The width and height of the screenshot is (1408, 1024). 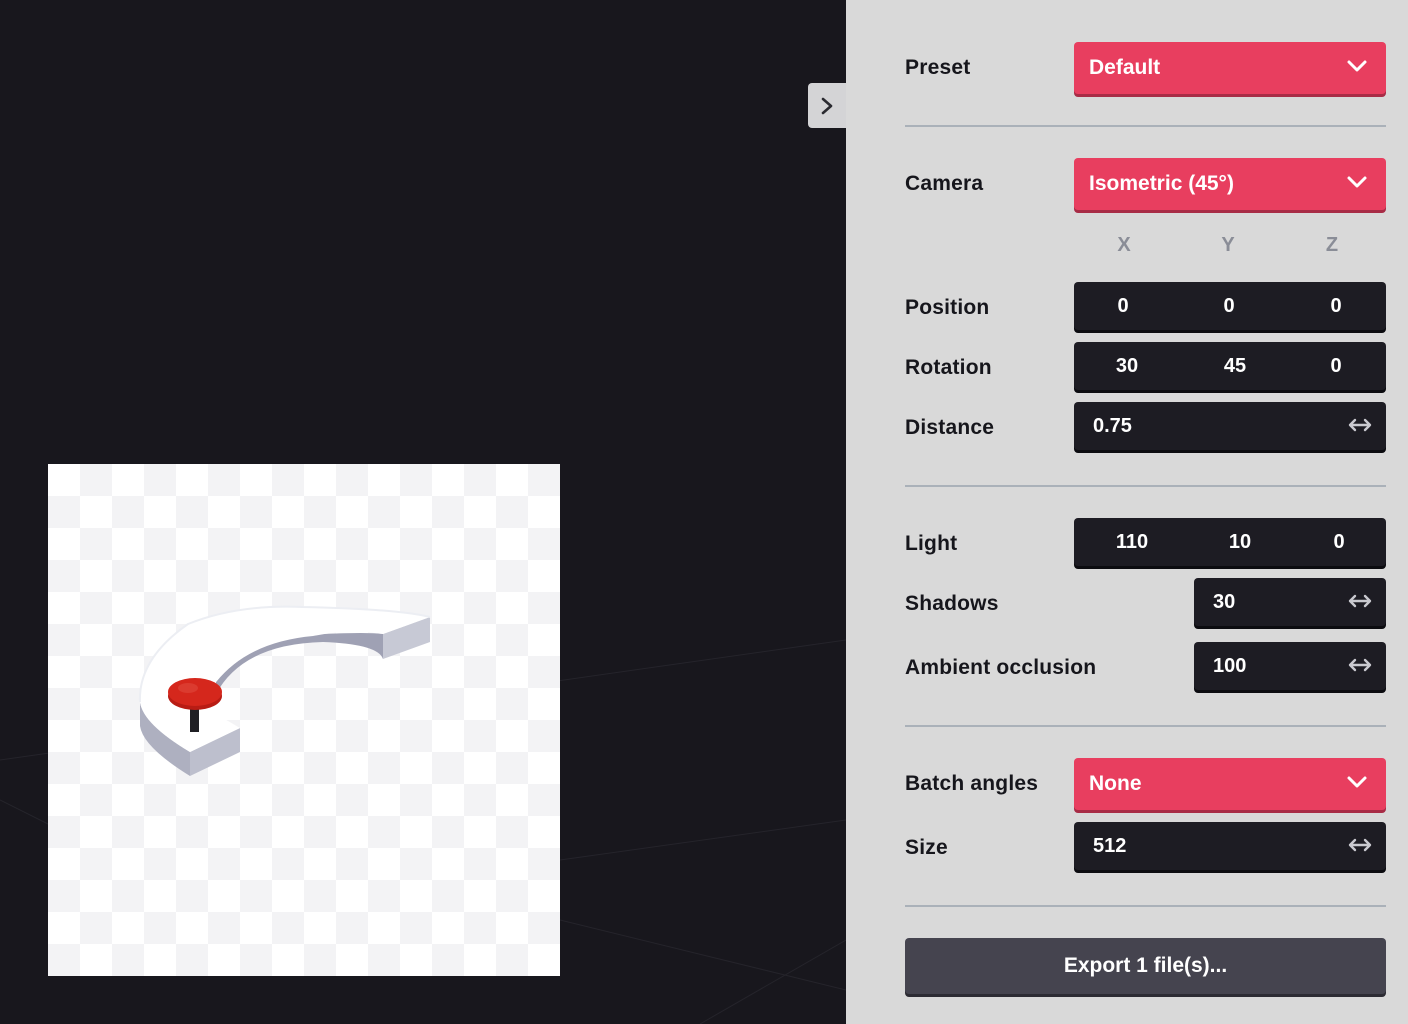 I want to click on ambient-occlusion-label: Ambient occlusion, so click(x=1001, y=667).